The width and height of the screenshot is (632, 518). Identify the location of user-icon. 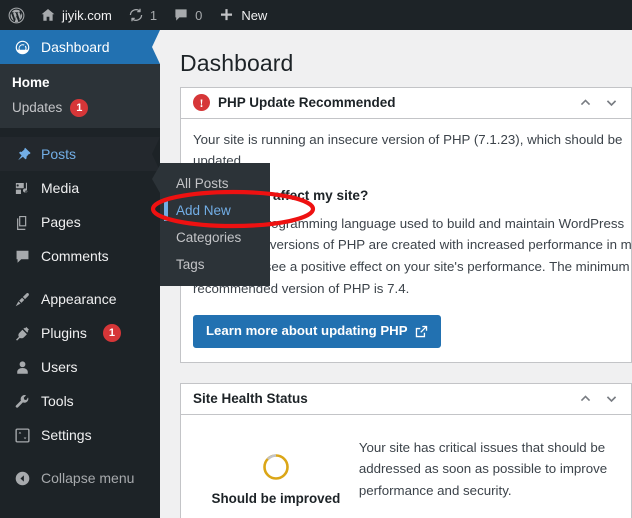
(22, 367).